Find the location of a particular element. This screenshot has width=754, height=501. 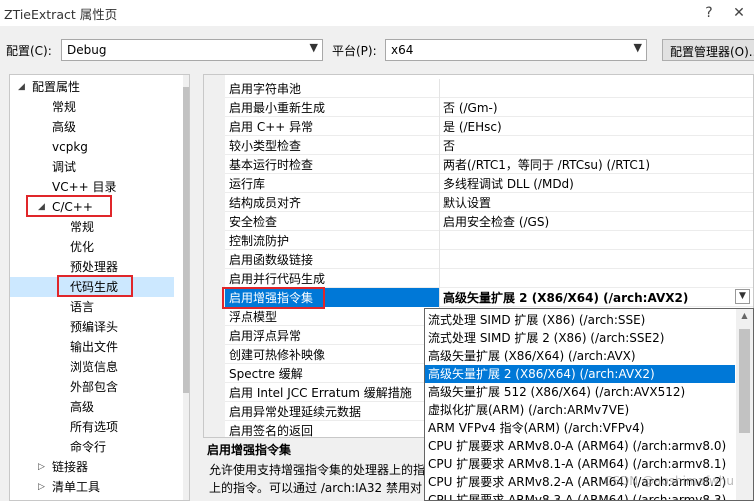

tree-item: ◢ 配置属性 is located at coordinates (49, 87).